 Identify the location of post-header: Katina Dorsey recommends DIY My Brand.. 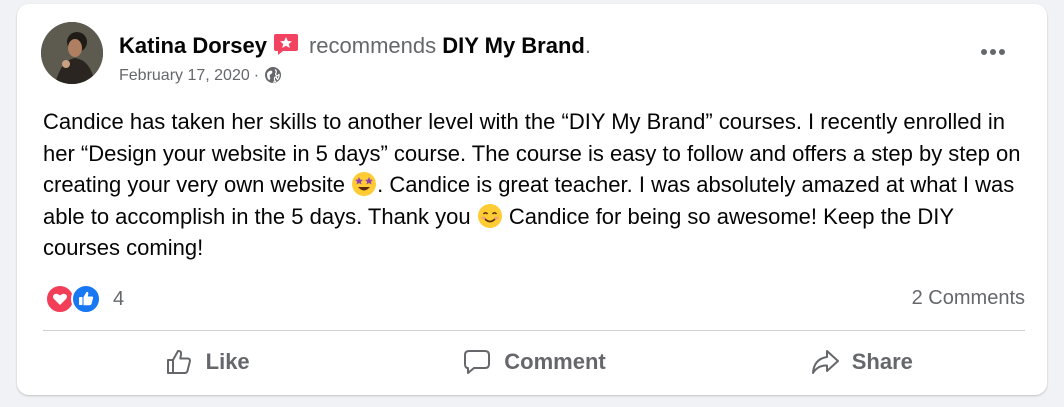
(355, 46).